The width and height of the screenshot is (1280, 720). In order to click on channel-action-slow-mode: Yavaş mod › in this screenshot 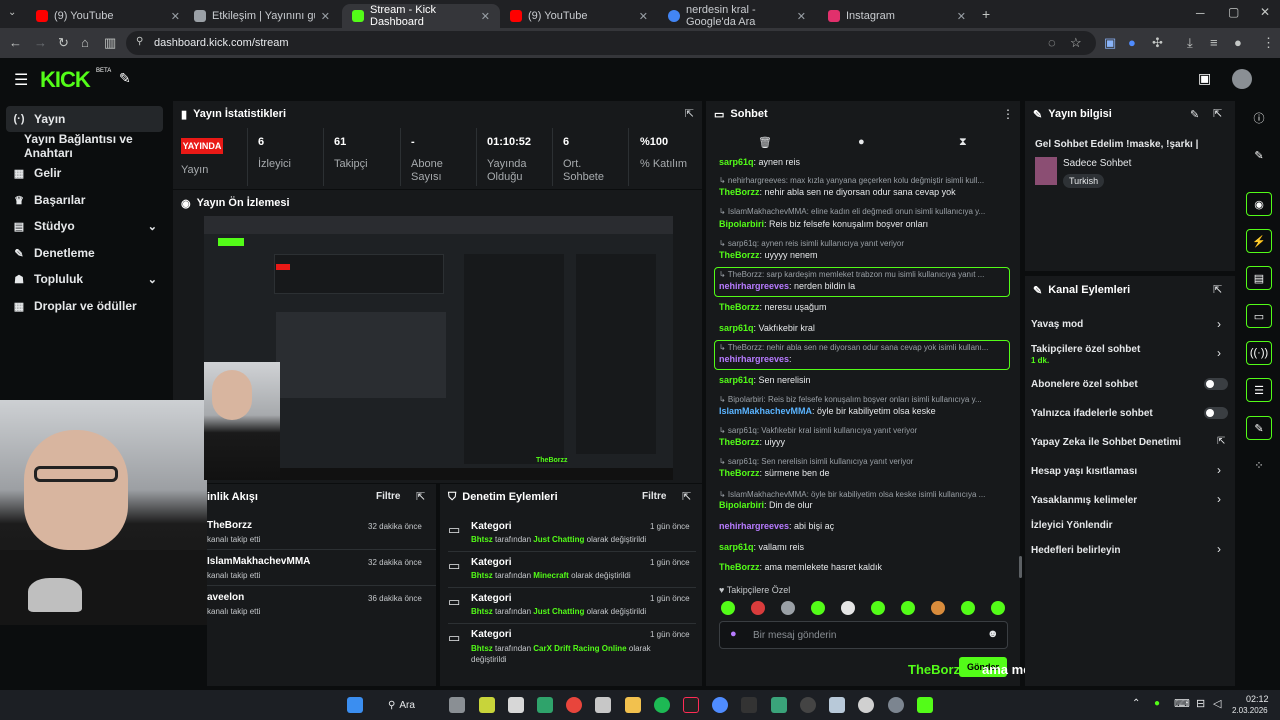, I will do `click(1131, 325)`.